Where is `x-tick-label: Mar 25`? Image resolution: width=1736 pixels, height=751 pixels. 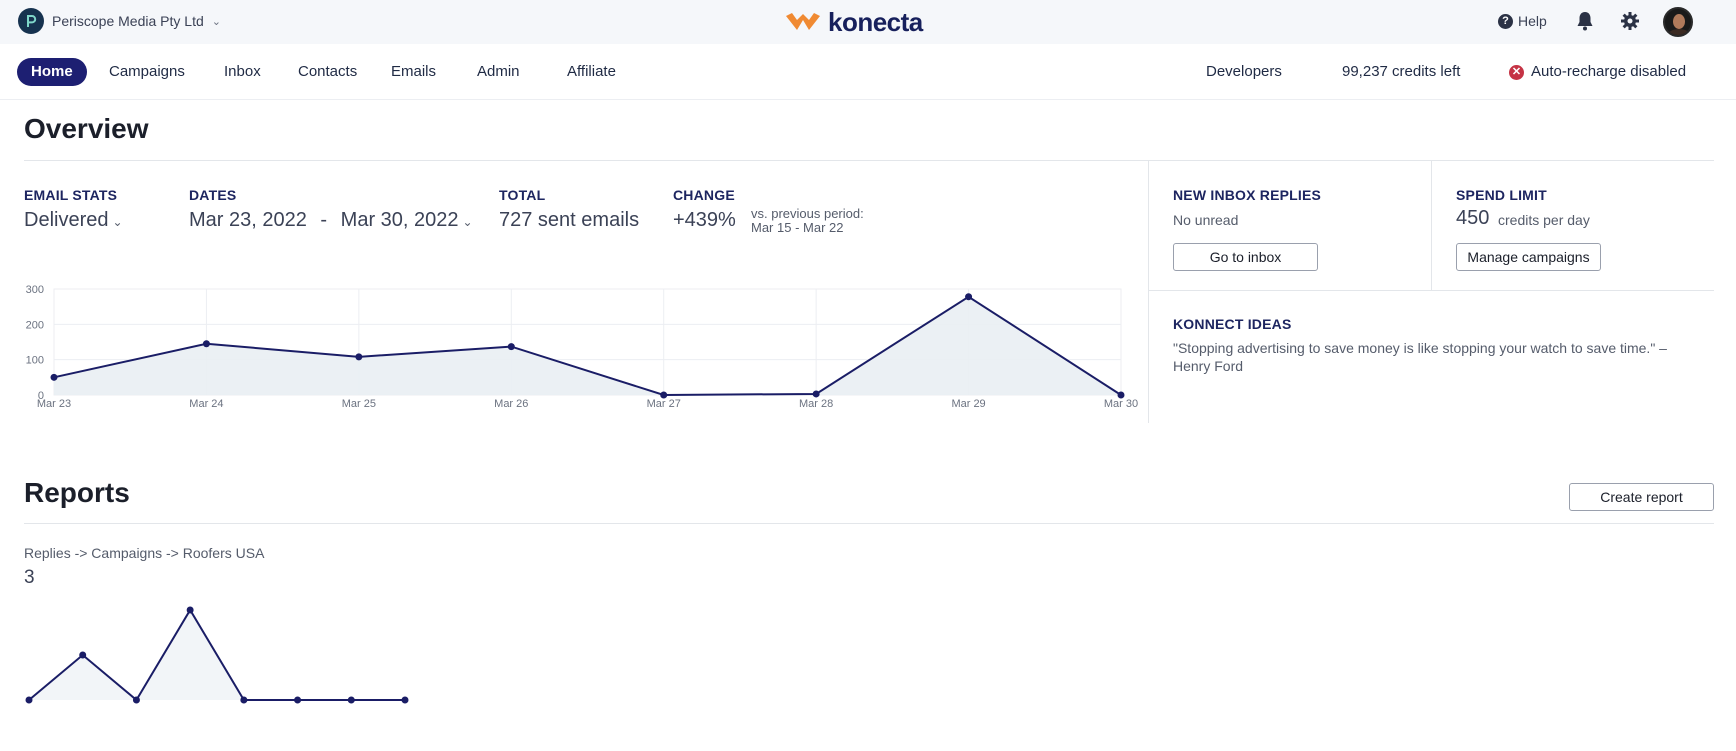 x-tick-label: Mar 25 is located at coordinates (359, 404).